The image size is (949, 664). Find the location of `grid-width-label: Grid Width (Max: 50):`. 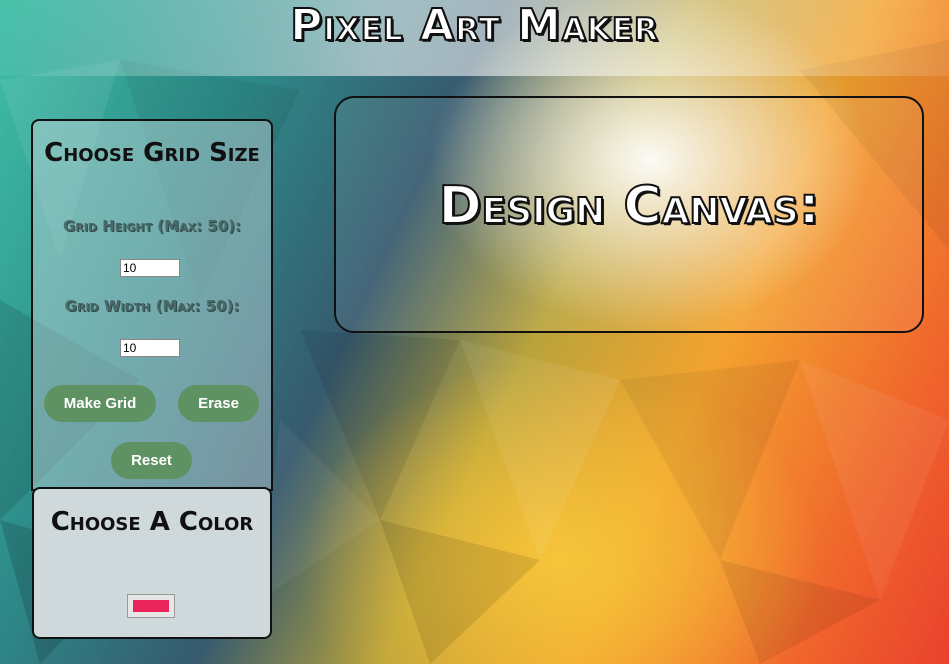

grid-width-label: Grid Width (Max: 50): is located at coordinates (152, 306).